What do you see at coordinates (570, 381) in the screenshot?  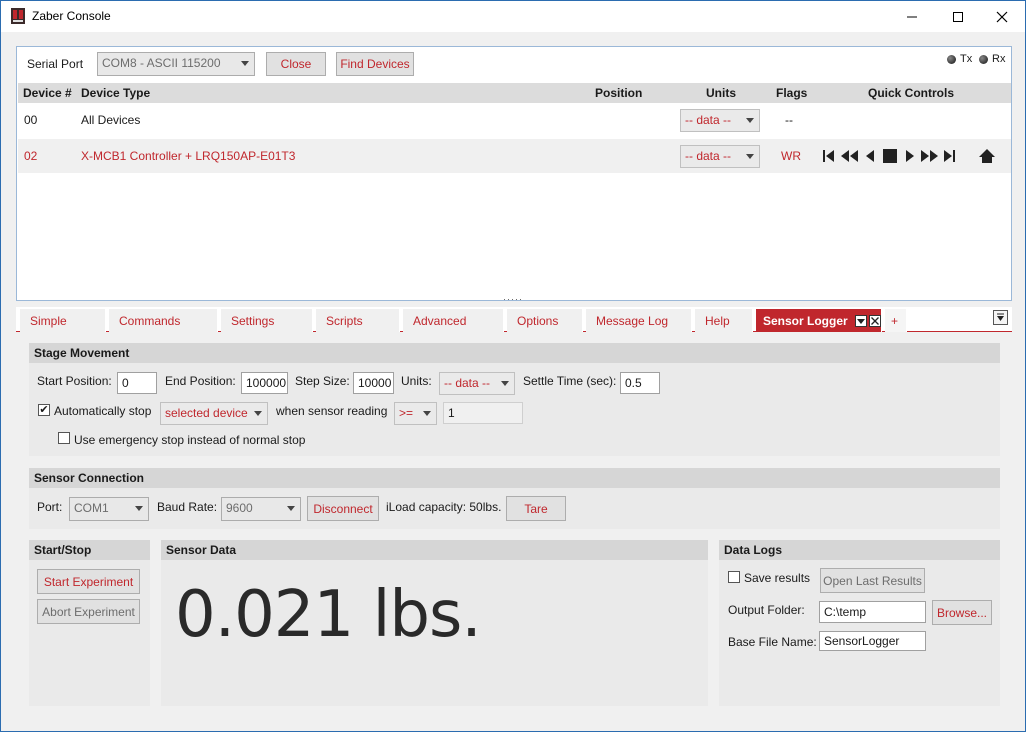 I see `settle-time-label: Settle Time (sec):` at bounding box center [570, 381].